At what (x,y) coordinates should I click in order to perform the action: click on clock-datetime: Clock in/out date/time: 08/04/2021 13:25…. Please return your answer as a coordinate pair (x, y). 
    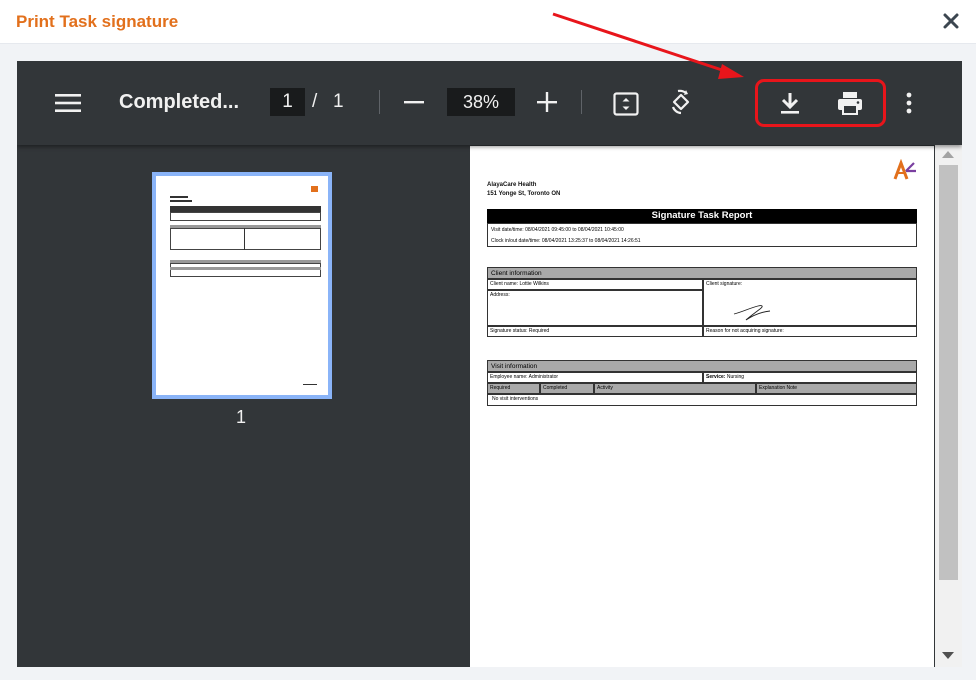
    Looking at the image, I should click on (566, 241).